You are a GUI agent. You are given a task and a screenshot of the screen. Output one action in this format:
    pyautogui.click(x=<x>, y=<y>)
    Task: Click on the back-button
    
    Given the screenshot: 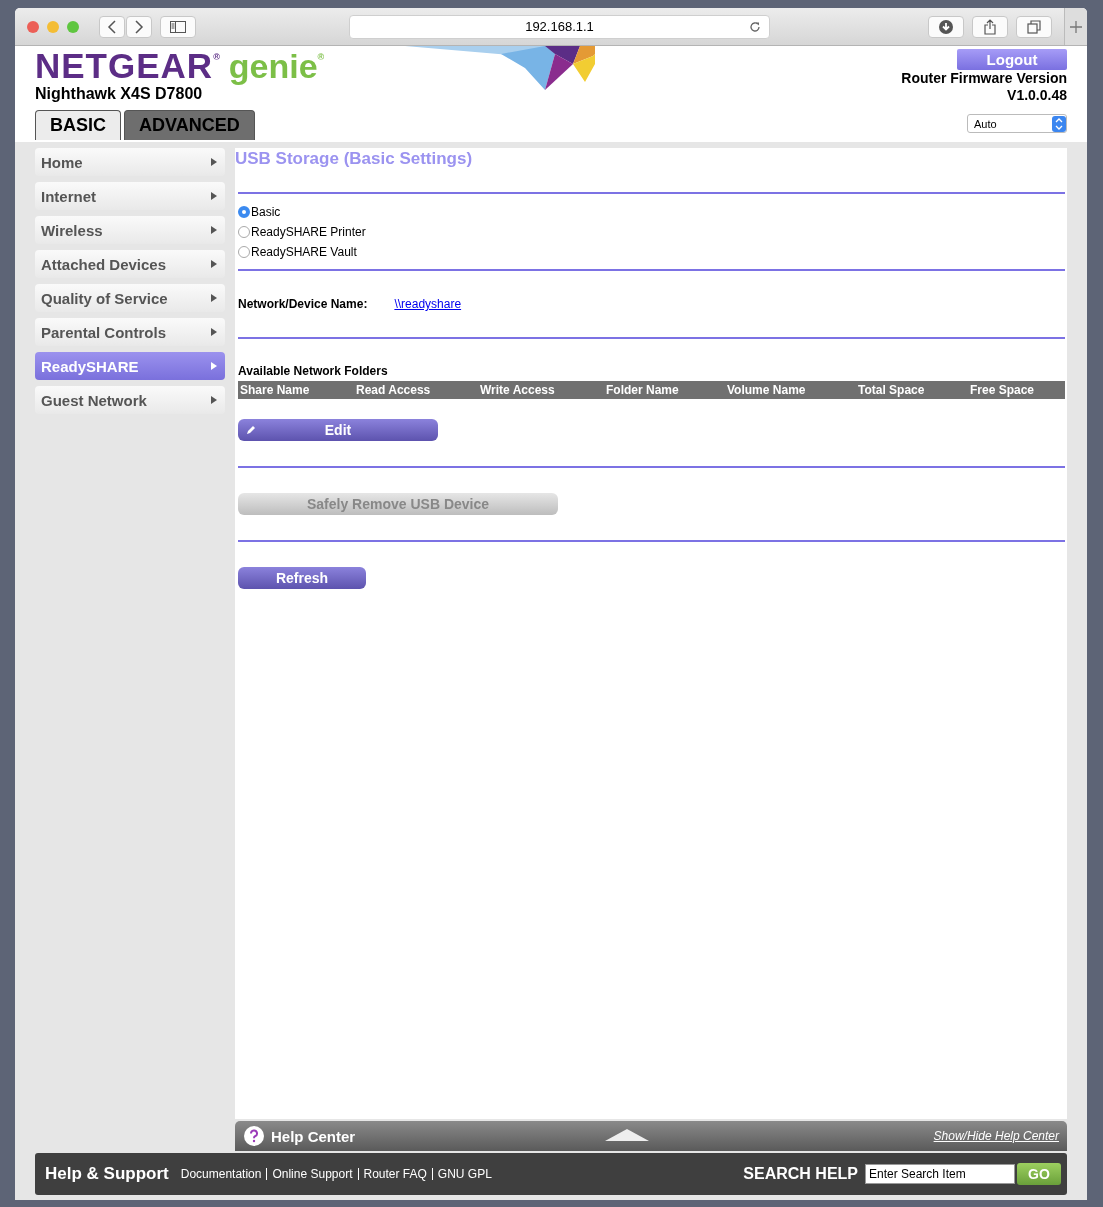 What is the action you would take?
    pyautogui.click(x=112, y=26)
    